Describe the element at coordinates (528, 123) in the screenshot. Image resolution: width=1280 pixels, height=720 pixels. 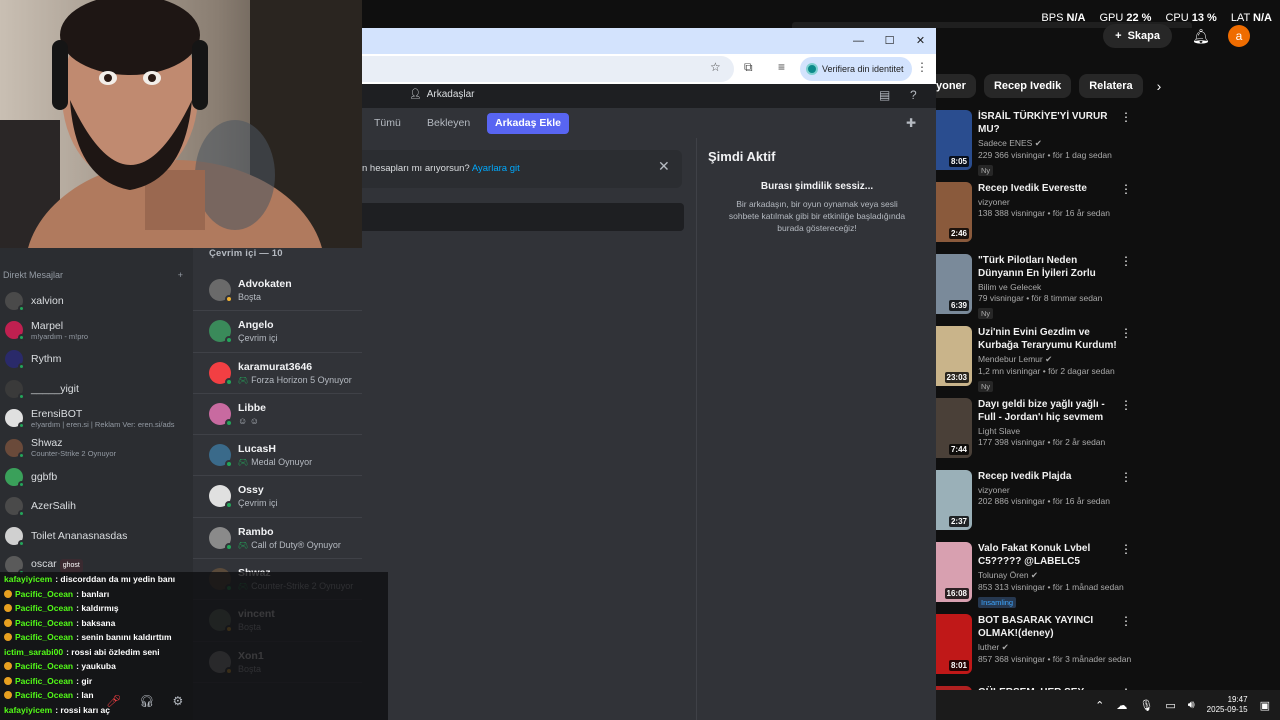
I see `add-friend-button: Arkadaş Ekle` at that location.